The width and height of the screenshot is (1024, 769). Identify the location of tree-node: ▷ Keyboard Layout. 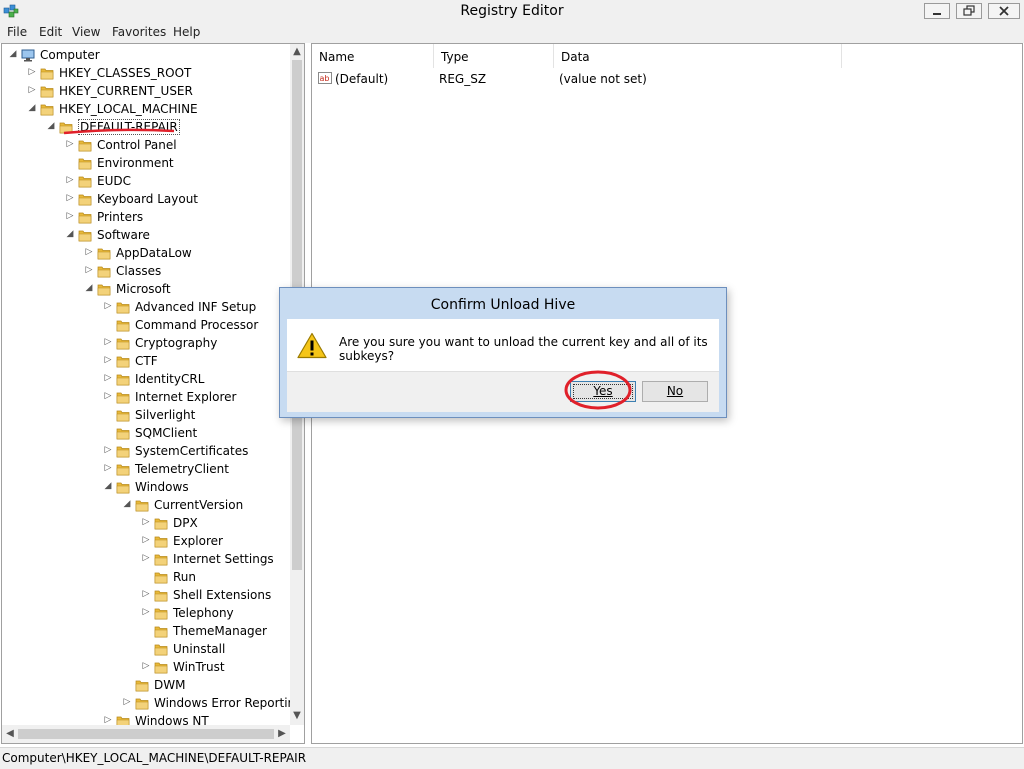
(146, 199).